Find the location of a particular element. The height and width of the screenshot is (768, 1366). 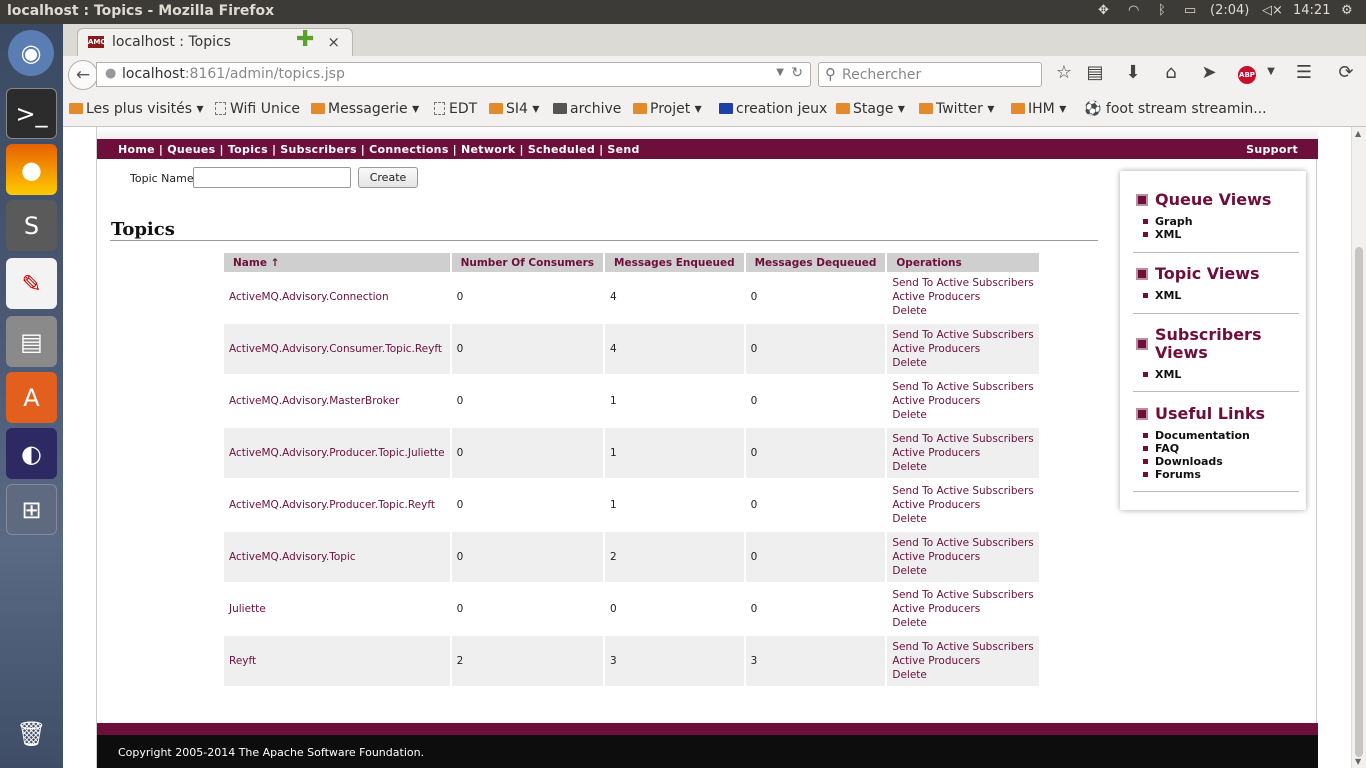

bookmark-archive: archive is located at coordinates (587, 109).